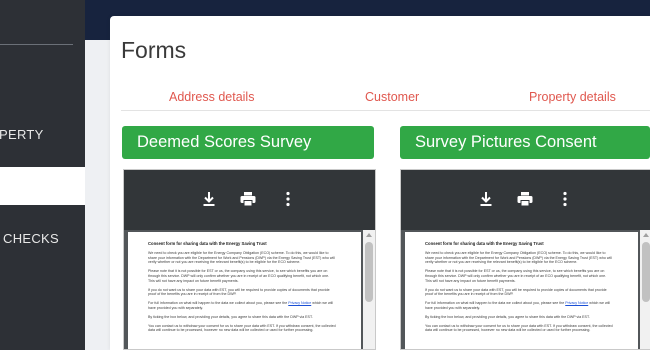 The height and width of the screenshot is (350, 650). Describe the element at coordinates (385, 110) in the screenshot. I see `tabs-divider` at that location.